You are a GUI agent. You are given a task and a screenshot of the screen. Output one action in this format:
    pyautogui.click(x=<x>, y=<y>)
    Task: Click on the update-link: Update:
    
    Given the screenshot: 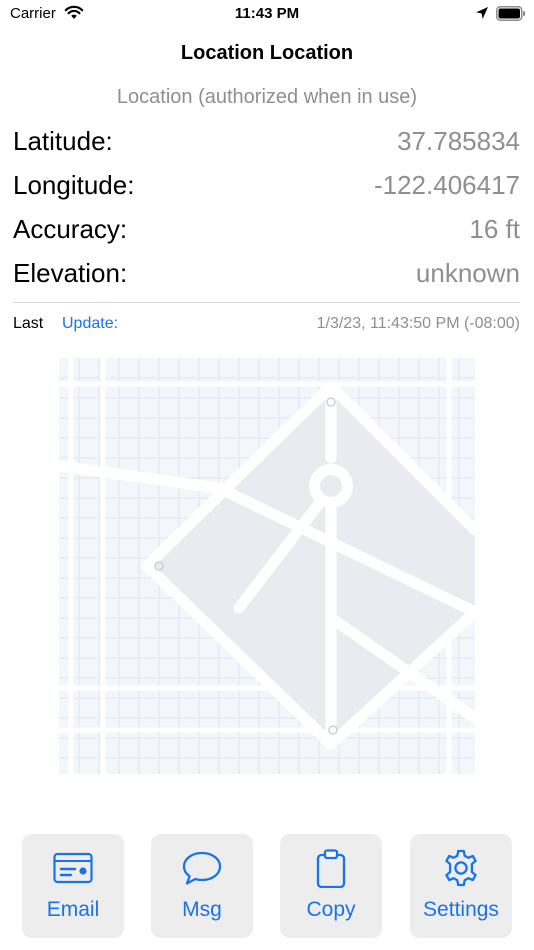 What is the action you would take?
    pyautogui.click(x=90, y=324)
    